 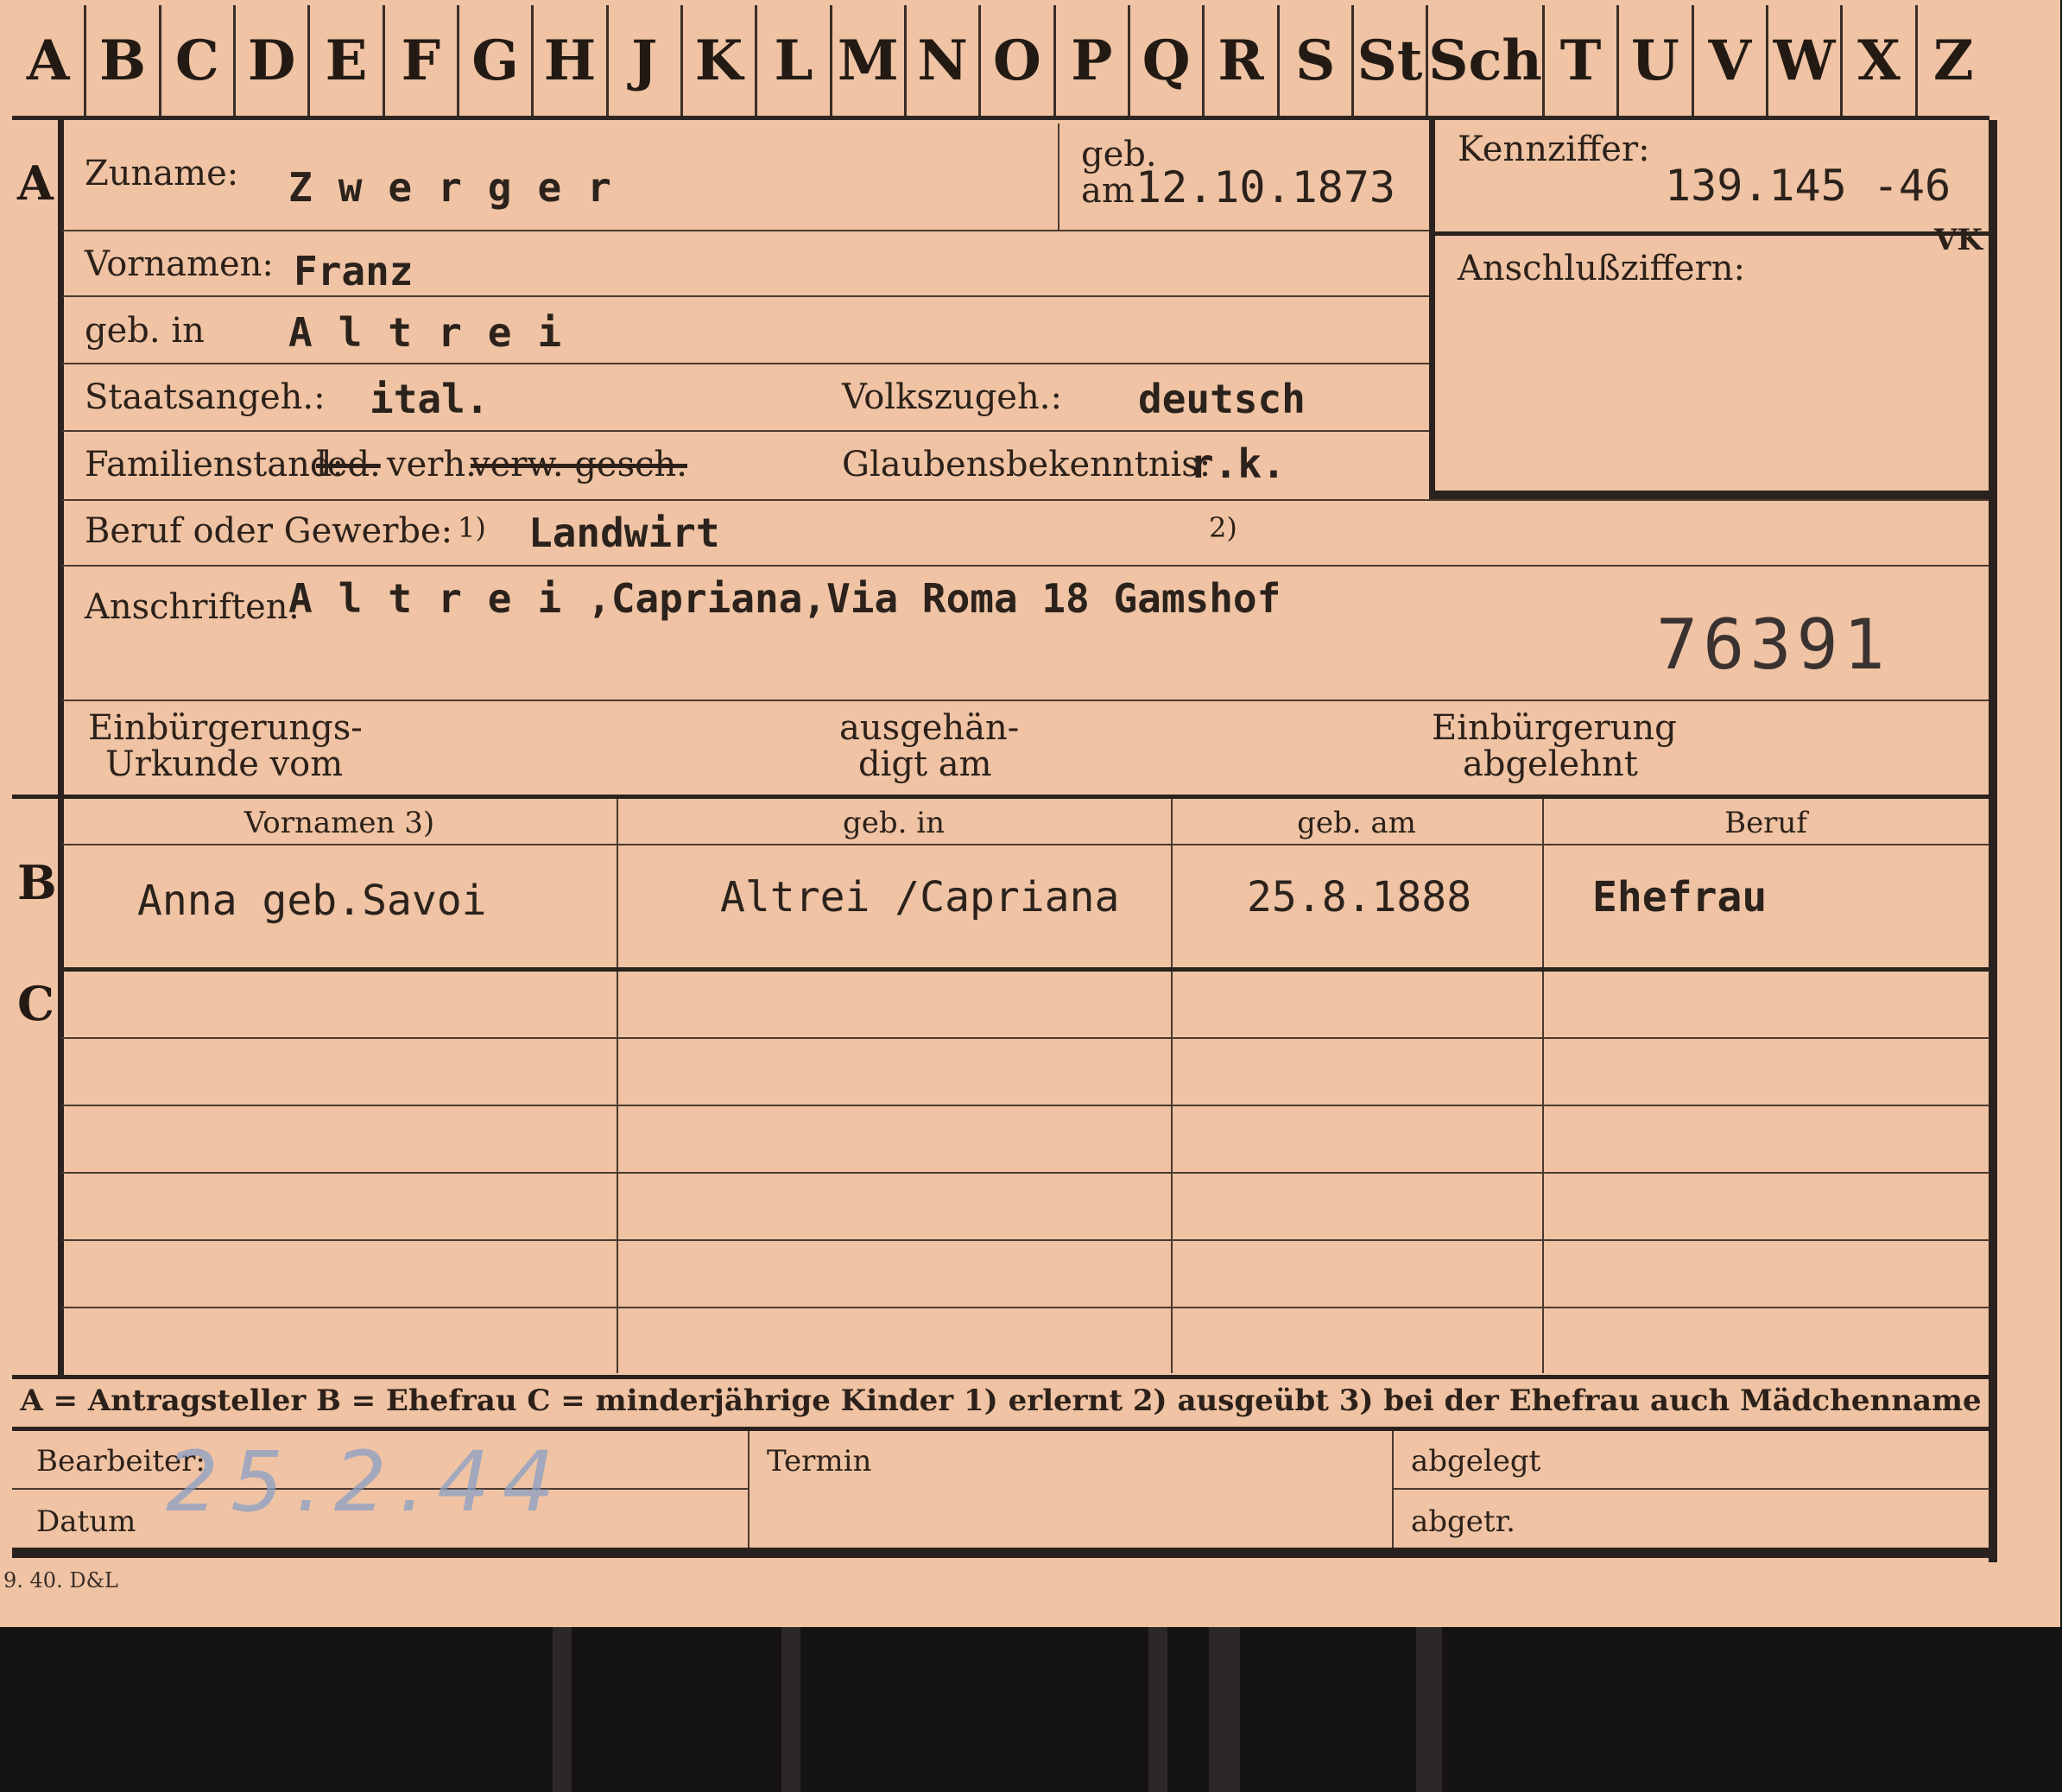 What do you see at coordinates (1222, 399) in the screenshot?
I see `ethnicity-value: deutsch` at bounding box center [1222, 399].